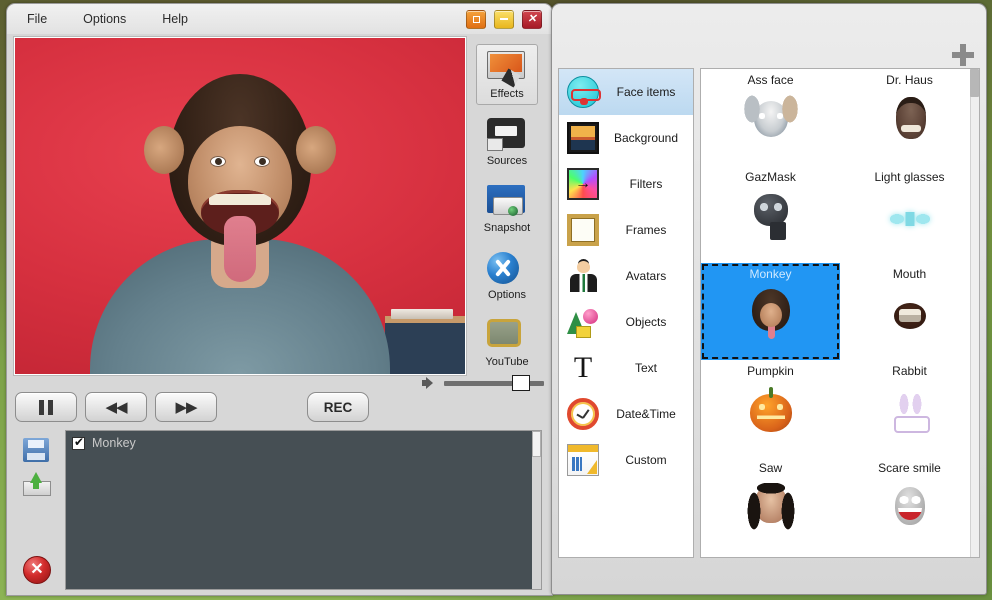 The width and height of the screenshot is (992, 600). I want to click on forward-icon: ▶▶, so click(186, 407).